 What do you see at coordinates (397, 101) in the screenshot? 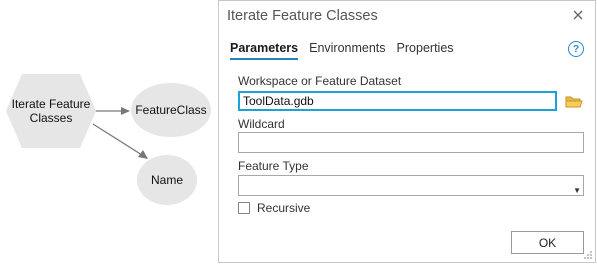
I see `workspace-input: ToolData.gdb` at bounding box center [397, 101].